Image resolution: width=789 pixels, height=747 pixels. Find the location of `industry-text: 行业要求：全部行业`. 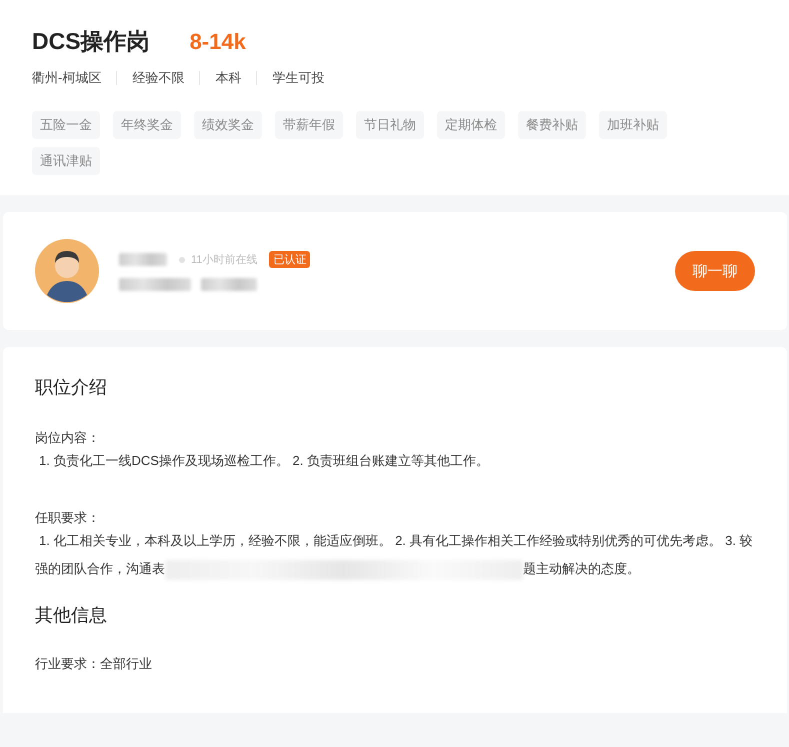

industry-text: 行业要求：全部行业 is located at coordinates (94, 664).